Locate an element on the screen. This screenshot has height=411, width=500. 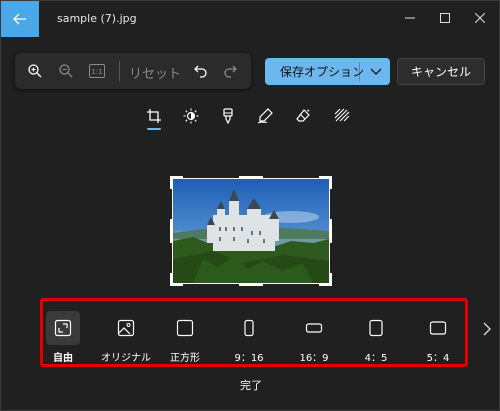
crop-frame is located at coordinates (251, 231).